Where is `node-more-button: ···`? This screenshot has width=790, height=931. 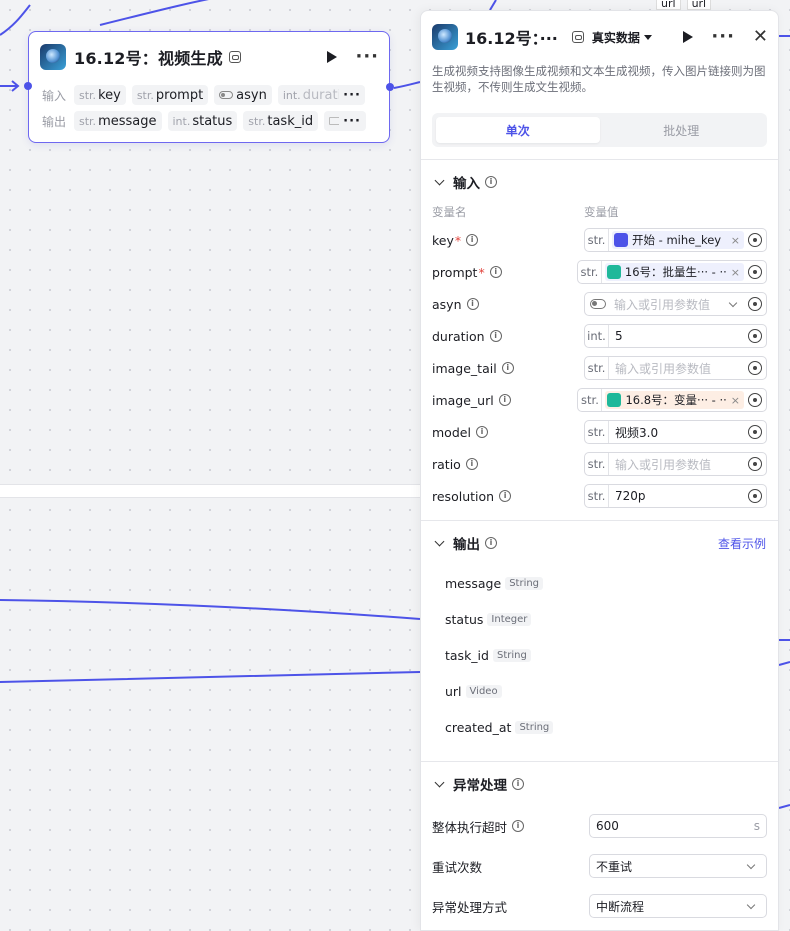
node-more-button: ··· is located at coordinates (367, 57).